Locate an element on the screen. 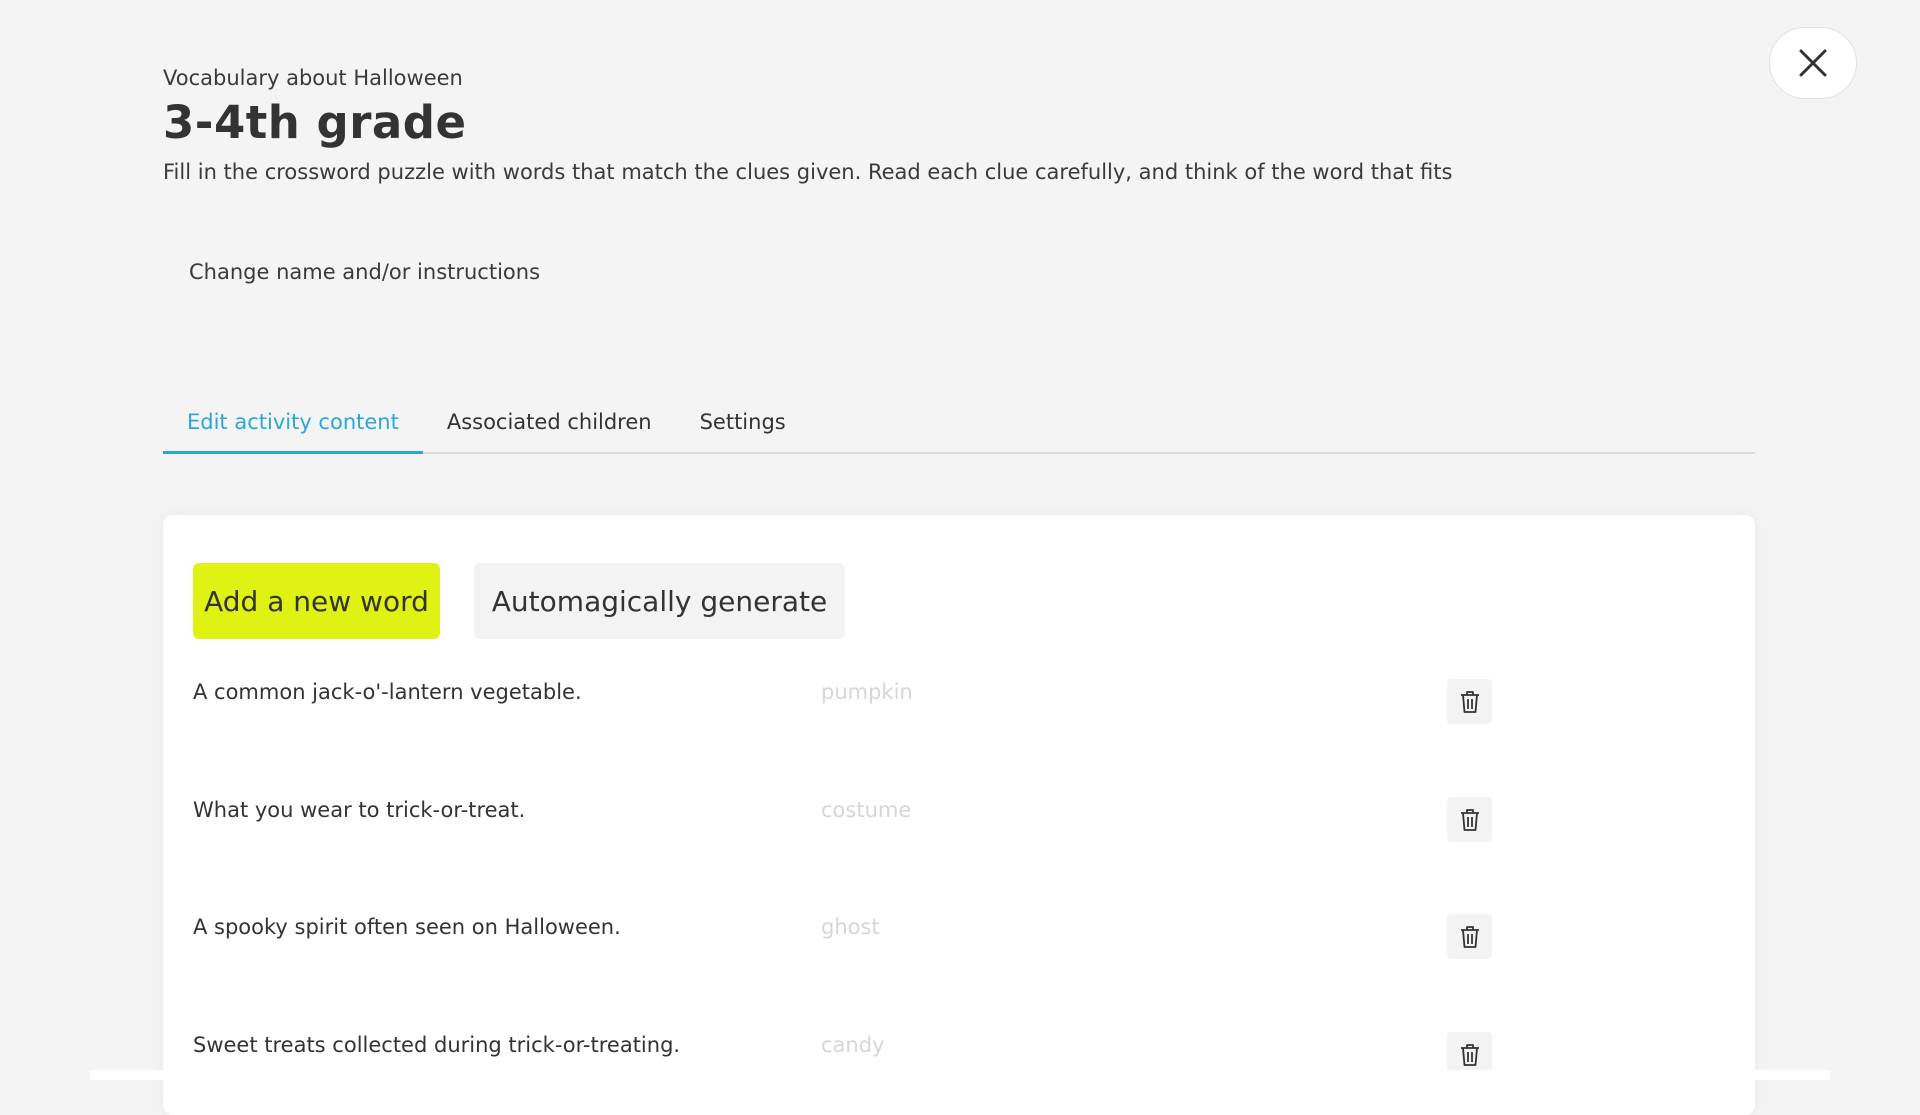 This screenshot has width=1920, height=1115. change-name-link: Change name and/or instructions is located at coordinates (364, 272).